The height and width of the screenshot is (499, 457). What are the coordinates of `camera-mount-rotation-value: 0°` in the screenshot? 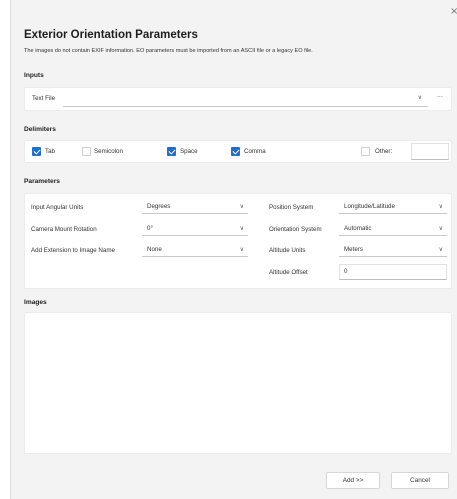 It's located at (150, 228).